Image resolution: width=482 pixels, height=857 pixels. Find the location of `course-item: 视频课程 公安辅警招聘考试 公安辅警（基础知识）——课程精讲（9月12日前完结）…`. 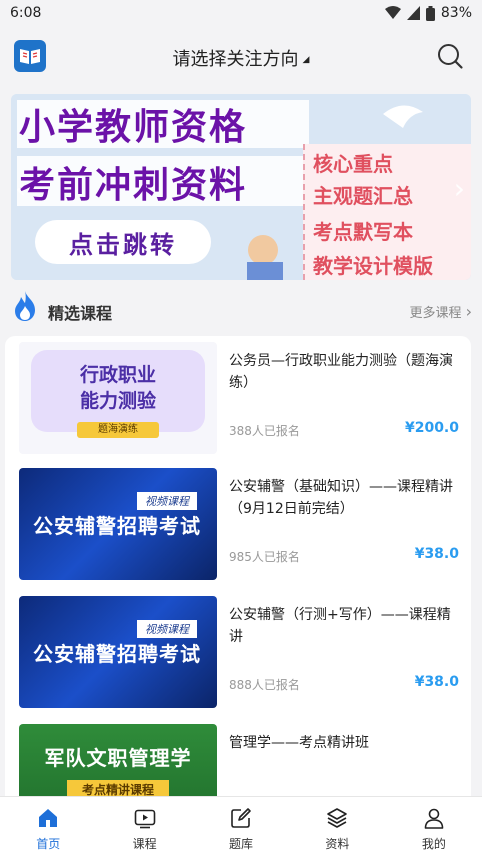

course-item: 视频课程 公安辅警招聘考试 公安辅警（基础知识）——课程精讲（9月12日前完结）… is located at coordinates (239, 524).